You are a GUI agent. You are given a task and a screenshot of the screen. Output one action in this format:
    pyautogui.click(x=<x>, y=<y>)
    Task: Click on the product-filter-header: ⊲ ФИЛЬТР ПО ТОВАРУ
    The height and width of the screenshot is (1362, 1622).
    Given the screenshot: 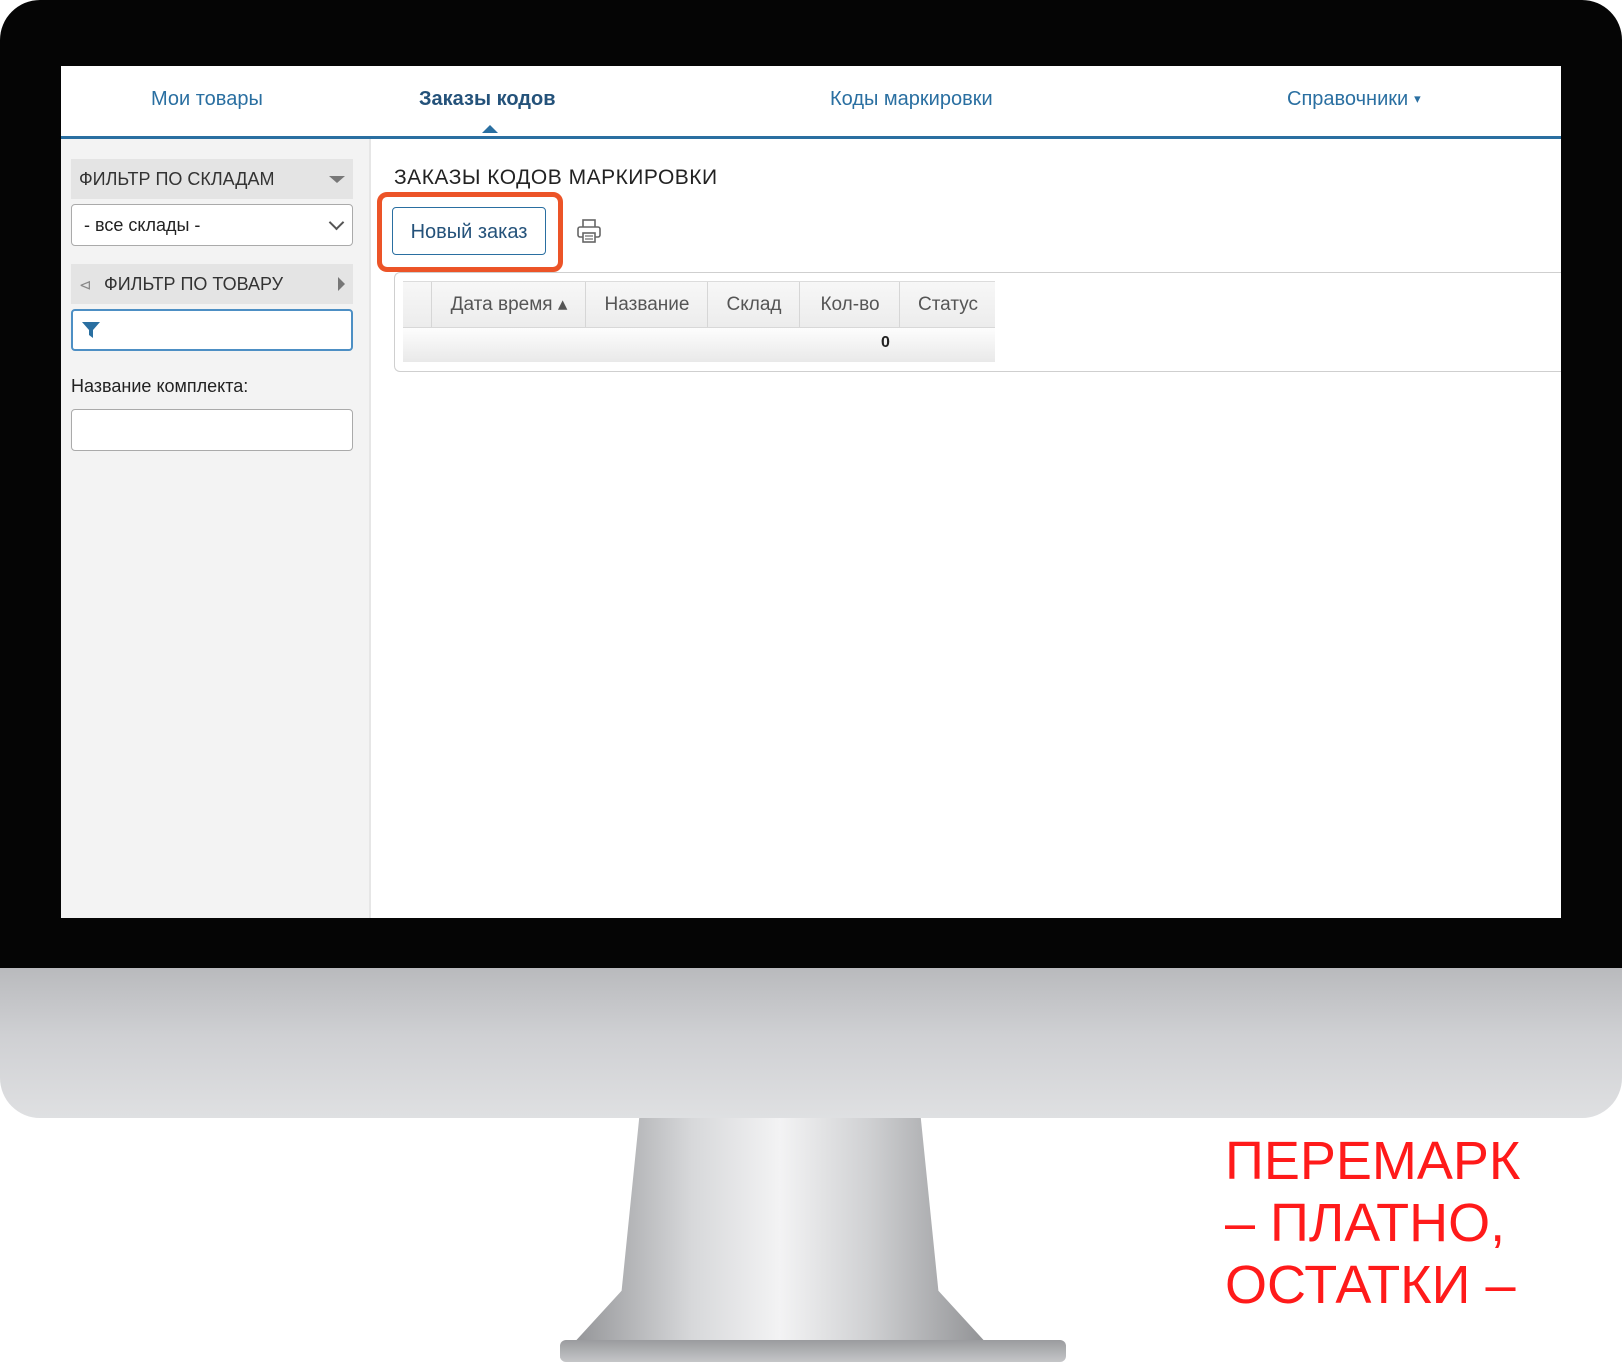 What is the action you would take?
    pyautogui.click(x=212, y=284)
    